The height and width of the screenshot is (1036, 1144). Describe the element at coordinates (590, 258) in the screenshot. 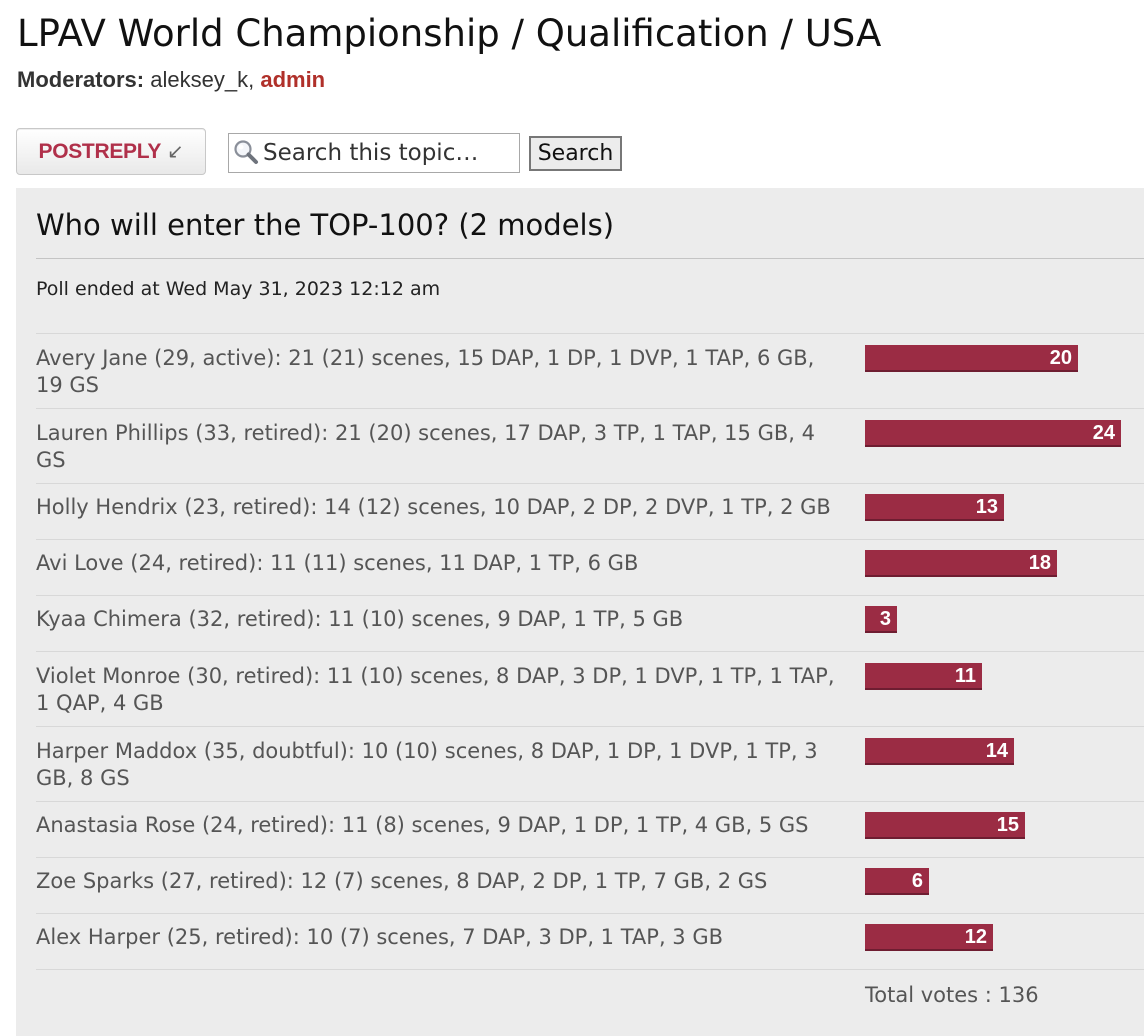

I see `poll-divider` at that location.